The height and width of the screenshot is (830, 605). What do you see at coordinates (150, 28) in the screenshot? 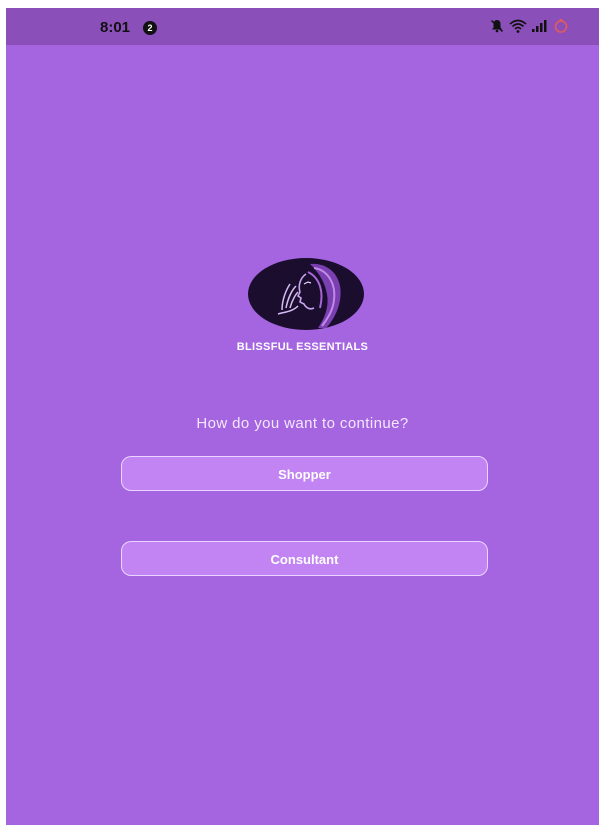
I see `notification-badge: 2` at bounding box center [150, 28].